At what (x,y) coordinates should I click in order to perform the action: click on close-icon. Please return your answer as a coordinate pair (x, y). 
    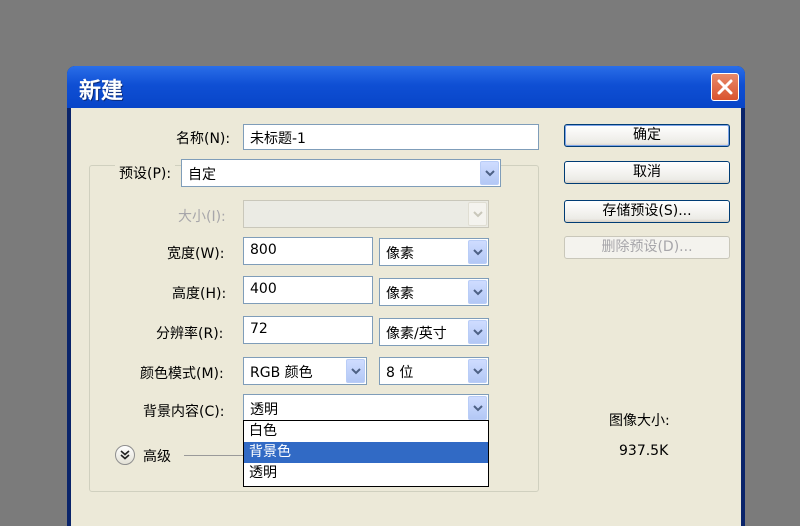
    Looking at the image, I should click on (725, 87).